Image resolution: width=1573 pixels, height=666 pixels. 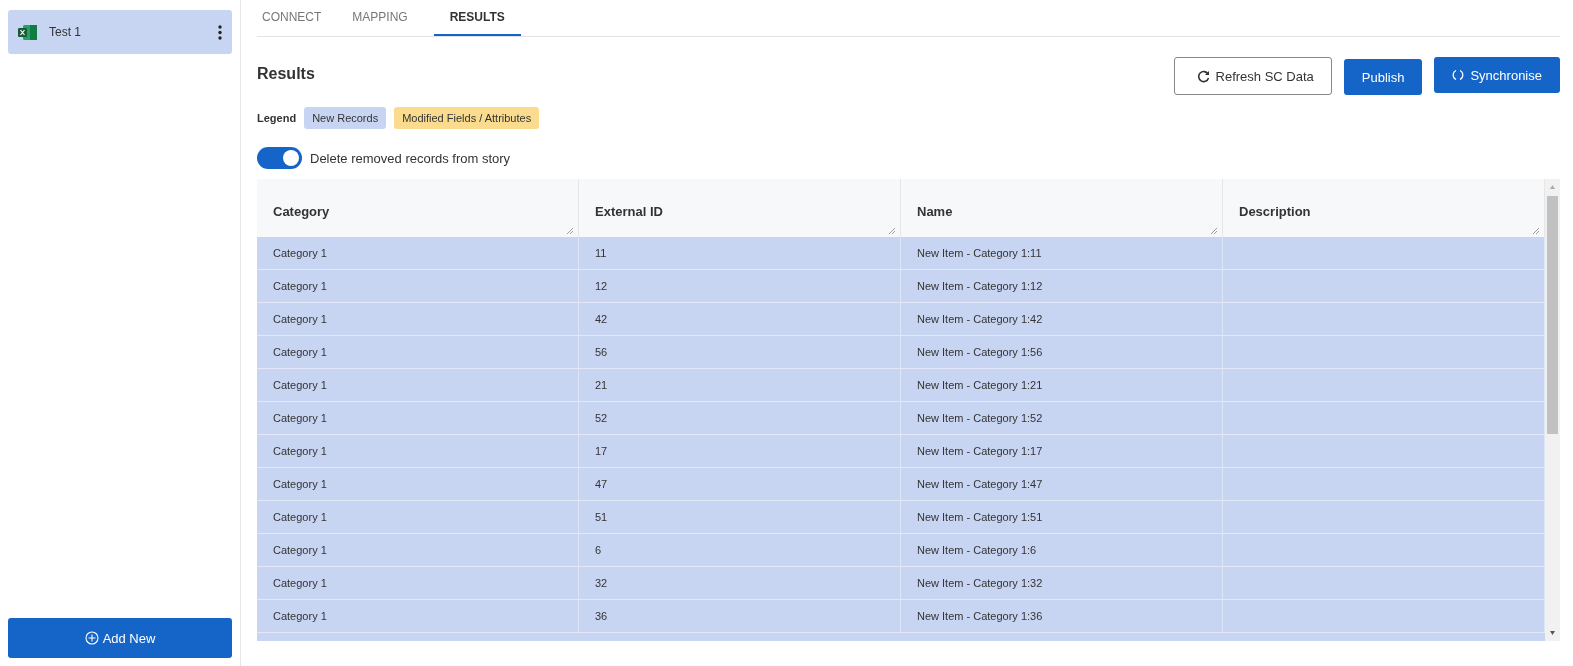 I want to click on table-row: Category 1 56 New Item - Category 1:56, so click(x=901, y=352).